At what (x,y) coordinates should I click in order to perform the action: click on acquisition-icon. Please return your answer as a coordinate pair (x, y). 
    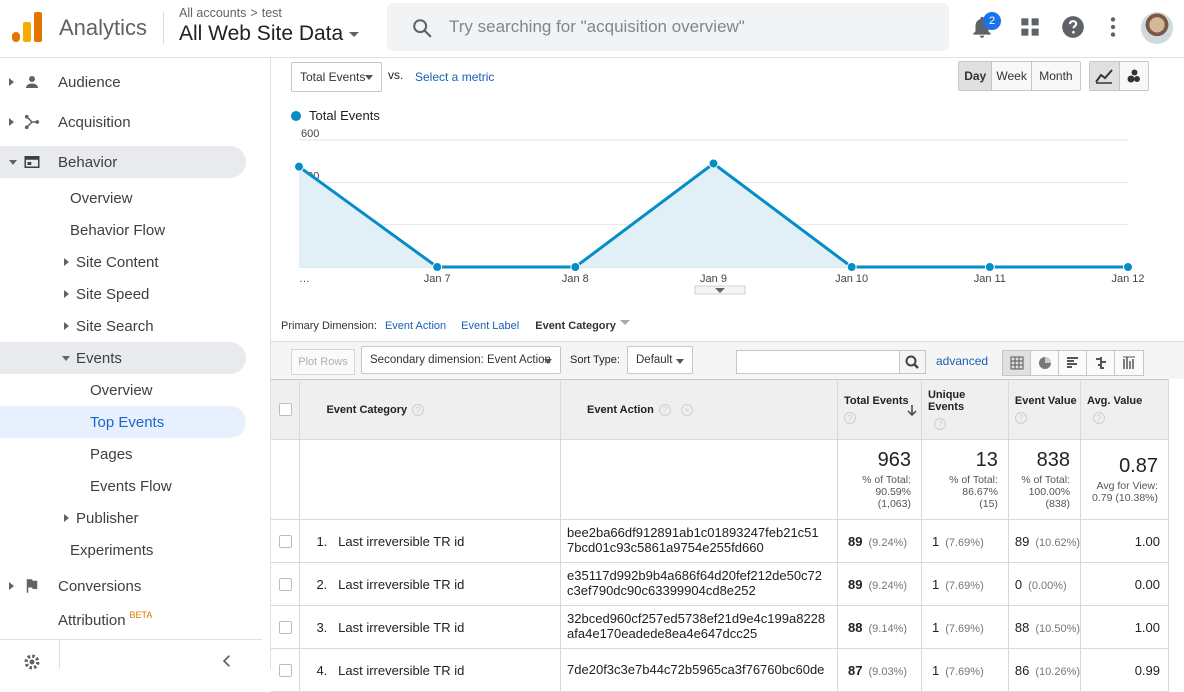
    Looking at the image, I should click on (32, 122).